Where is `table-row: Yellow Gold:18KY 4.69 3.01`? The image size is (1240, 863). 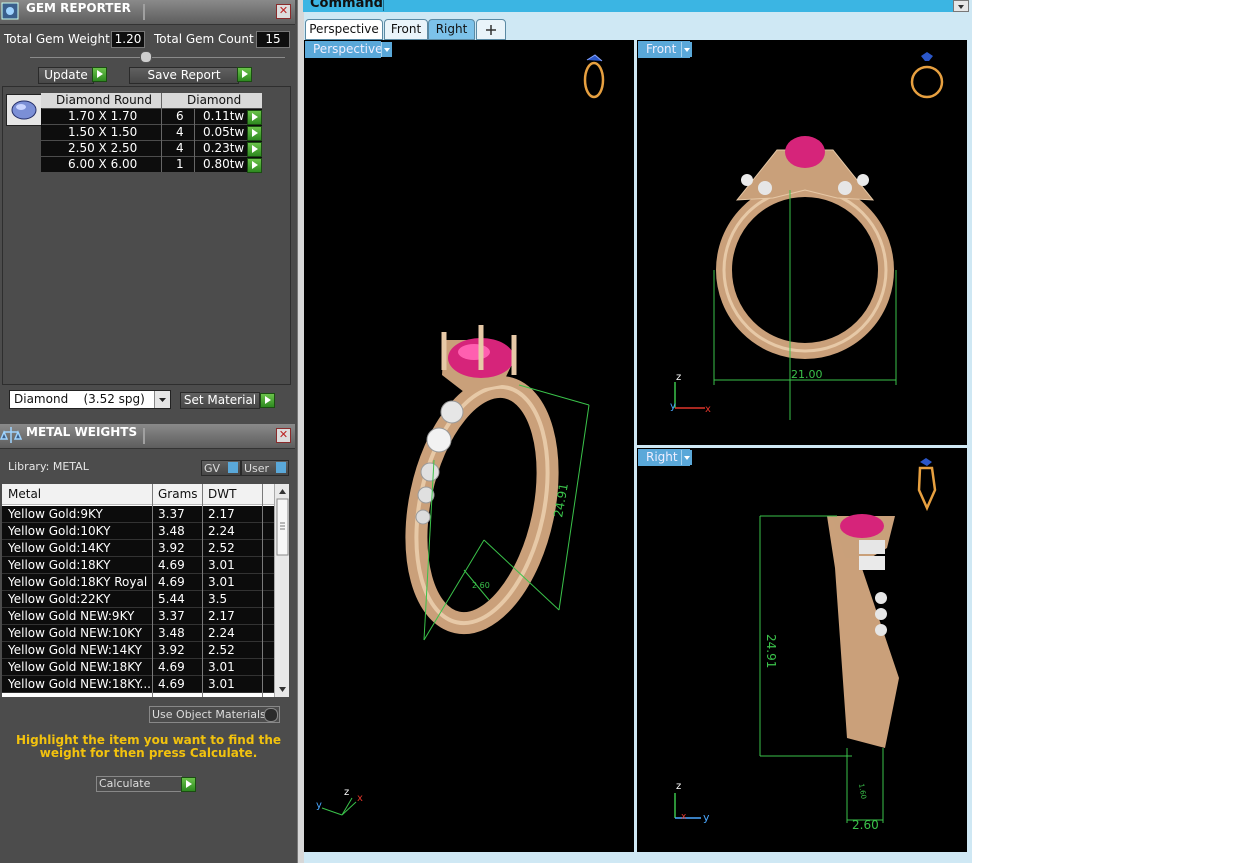 table-row: Yellow Gold:18KY 4.69 3.01 is located at coordinates (138, 565).